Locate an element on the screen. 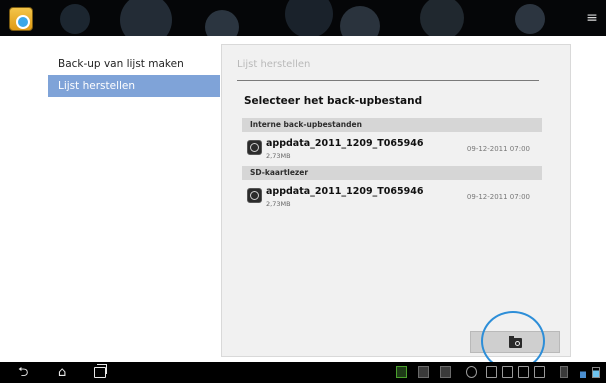 This screenshot has height=383, width=606. panel-title: Lijst herstellen is located at coordinates (274, 64).